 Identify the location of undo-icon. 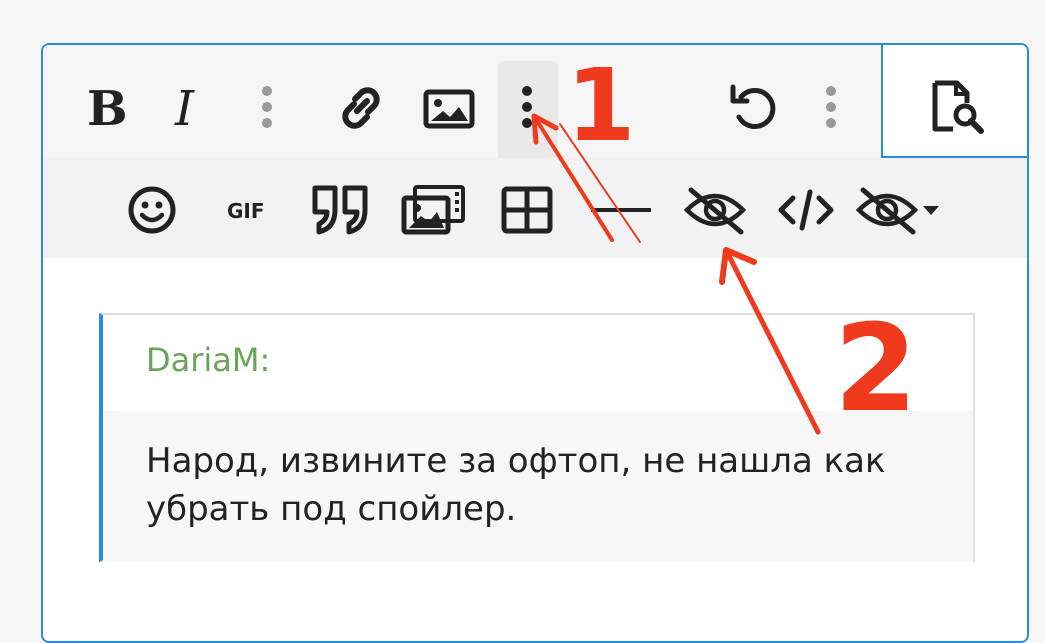
(753, 106).